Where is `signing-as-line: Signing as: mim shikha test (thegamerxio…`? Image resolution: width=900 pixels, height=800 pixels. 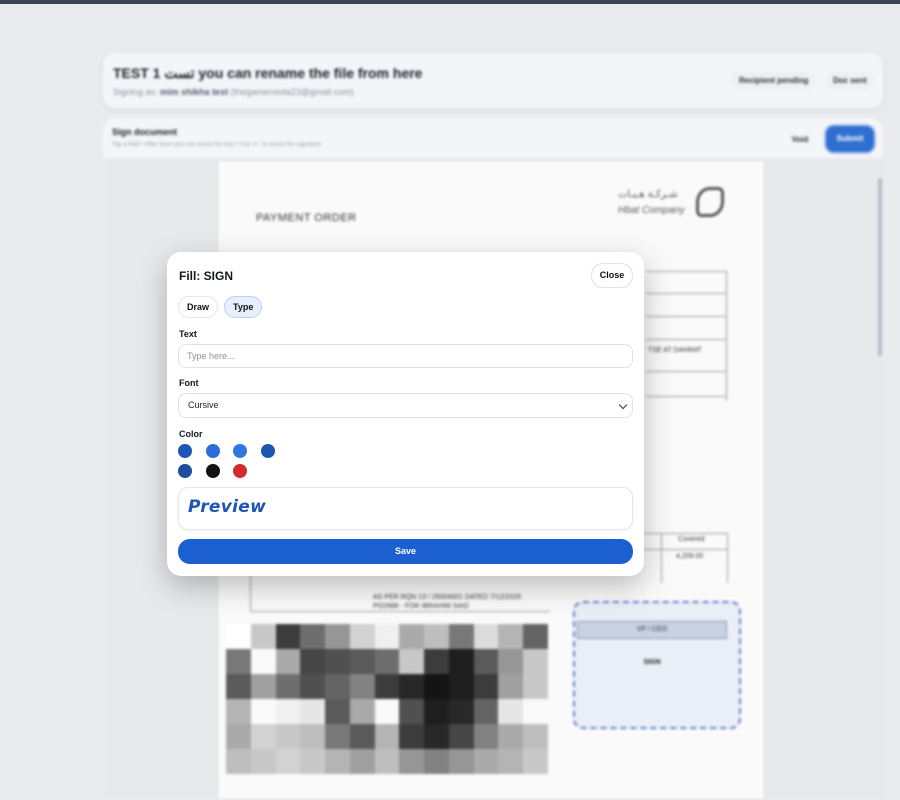
signing-as-line: Signing as: mim shikha test (thegamerxio… is located at coordinates (233, 92).